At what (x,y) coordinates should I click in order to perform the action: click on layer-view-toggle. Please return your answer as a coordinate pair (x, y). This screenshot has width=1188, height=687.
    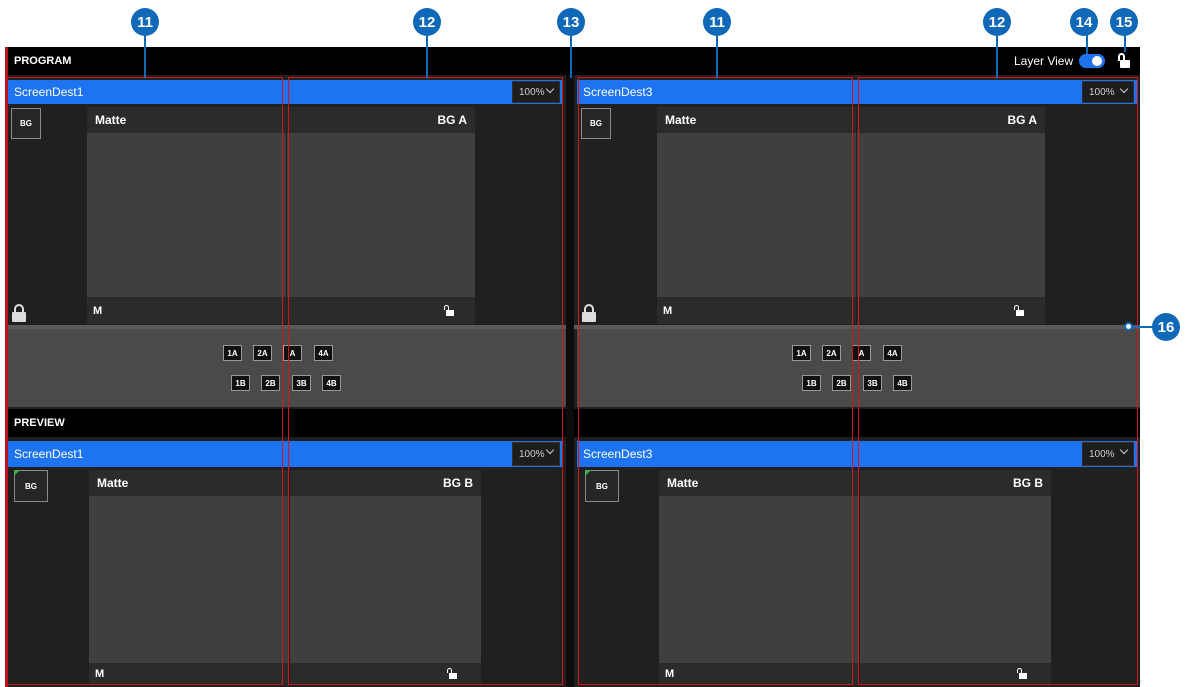
    Looking at the image, I should click on (1092, 61).